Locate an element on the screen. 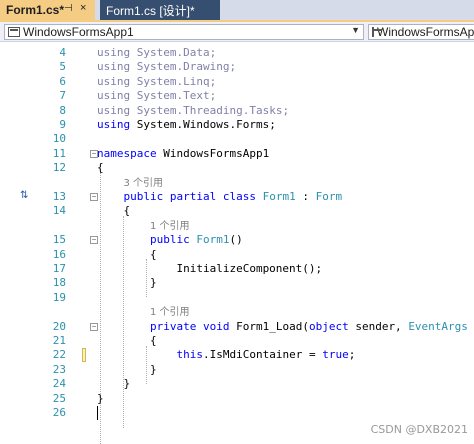 This screenshot has width=474, height=444. code-line: 8 using System.Threading.Tasks; is located at coordinates (237, 111).